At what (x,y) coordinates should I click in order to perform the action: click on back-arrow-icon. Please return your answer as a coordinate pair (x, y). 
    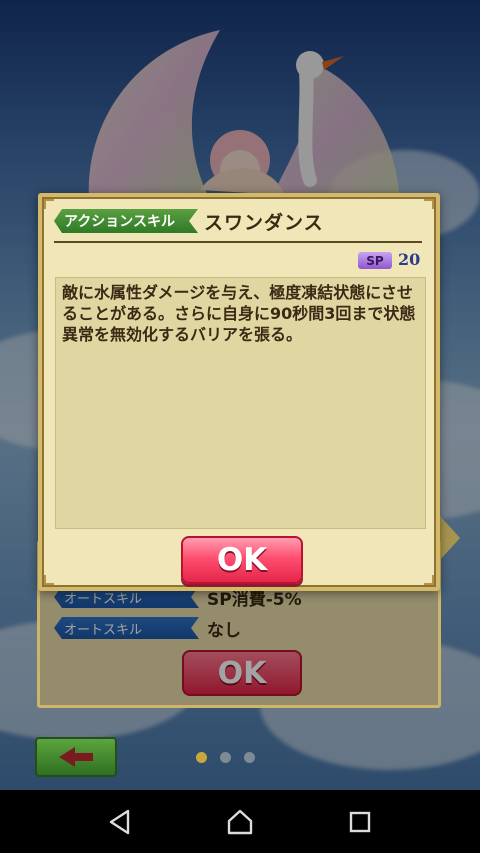
    Looking at the image, I should click on (67, 757).